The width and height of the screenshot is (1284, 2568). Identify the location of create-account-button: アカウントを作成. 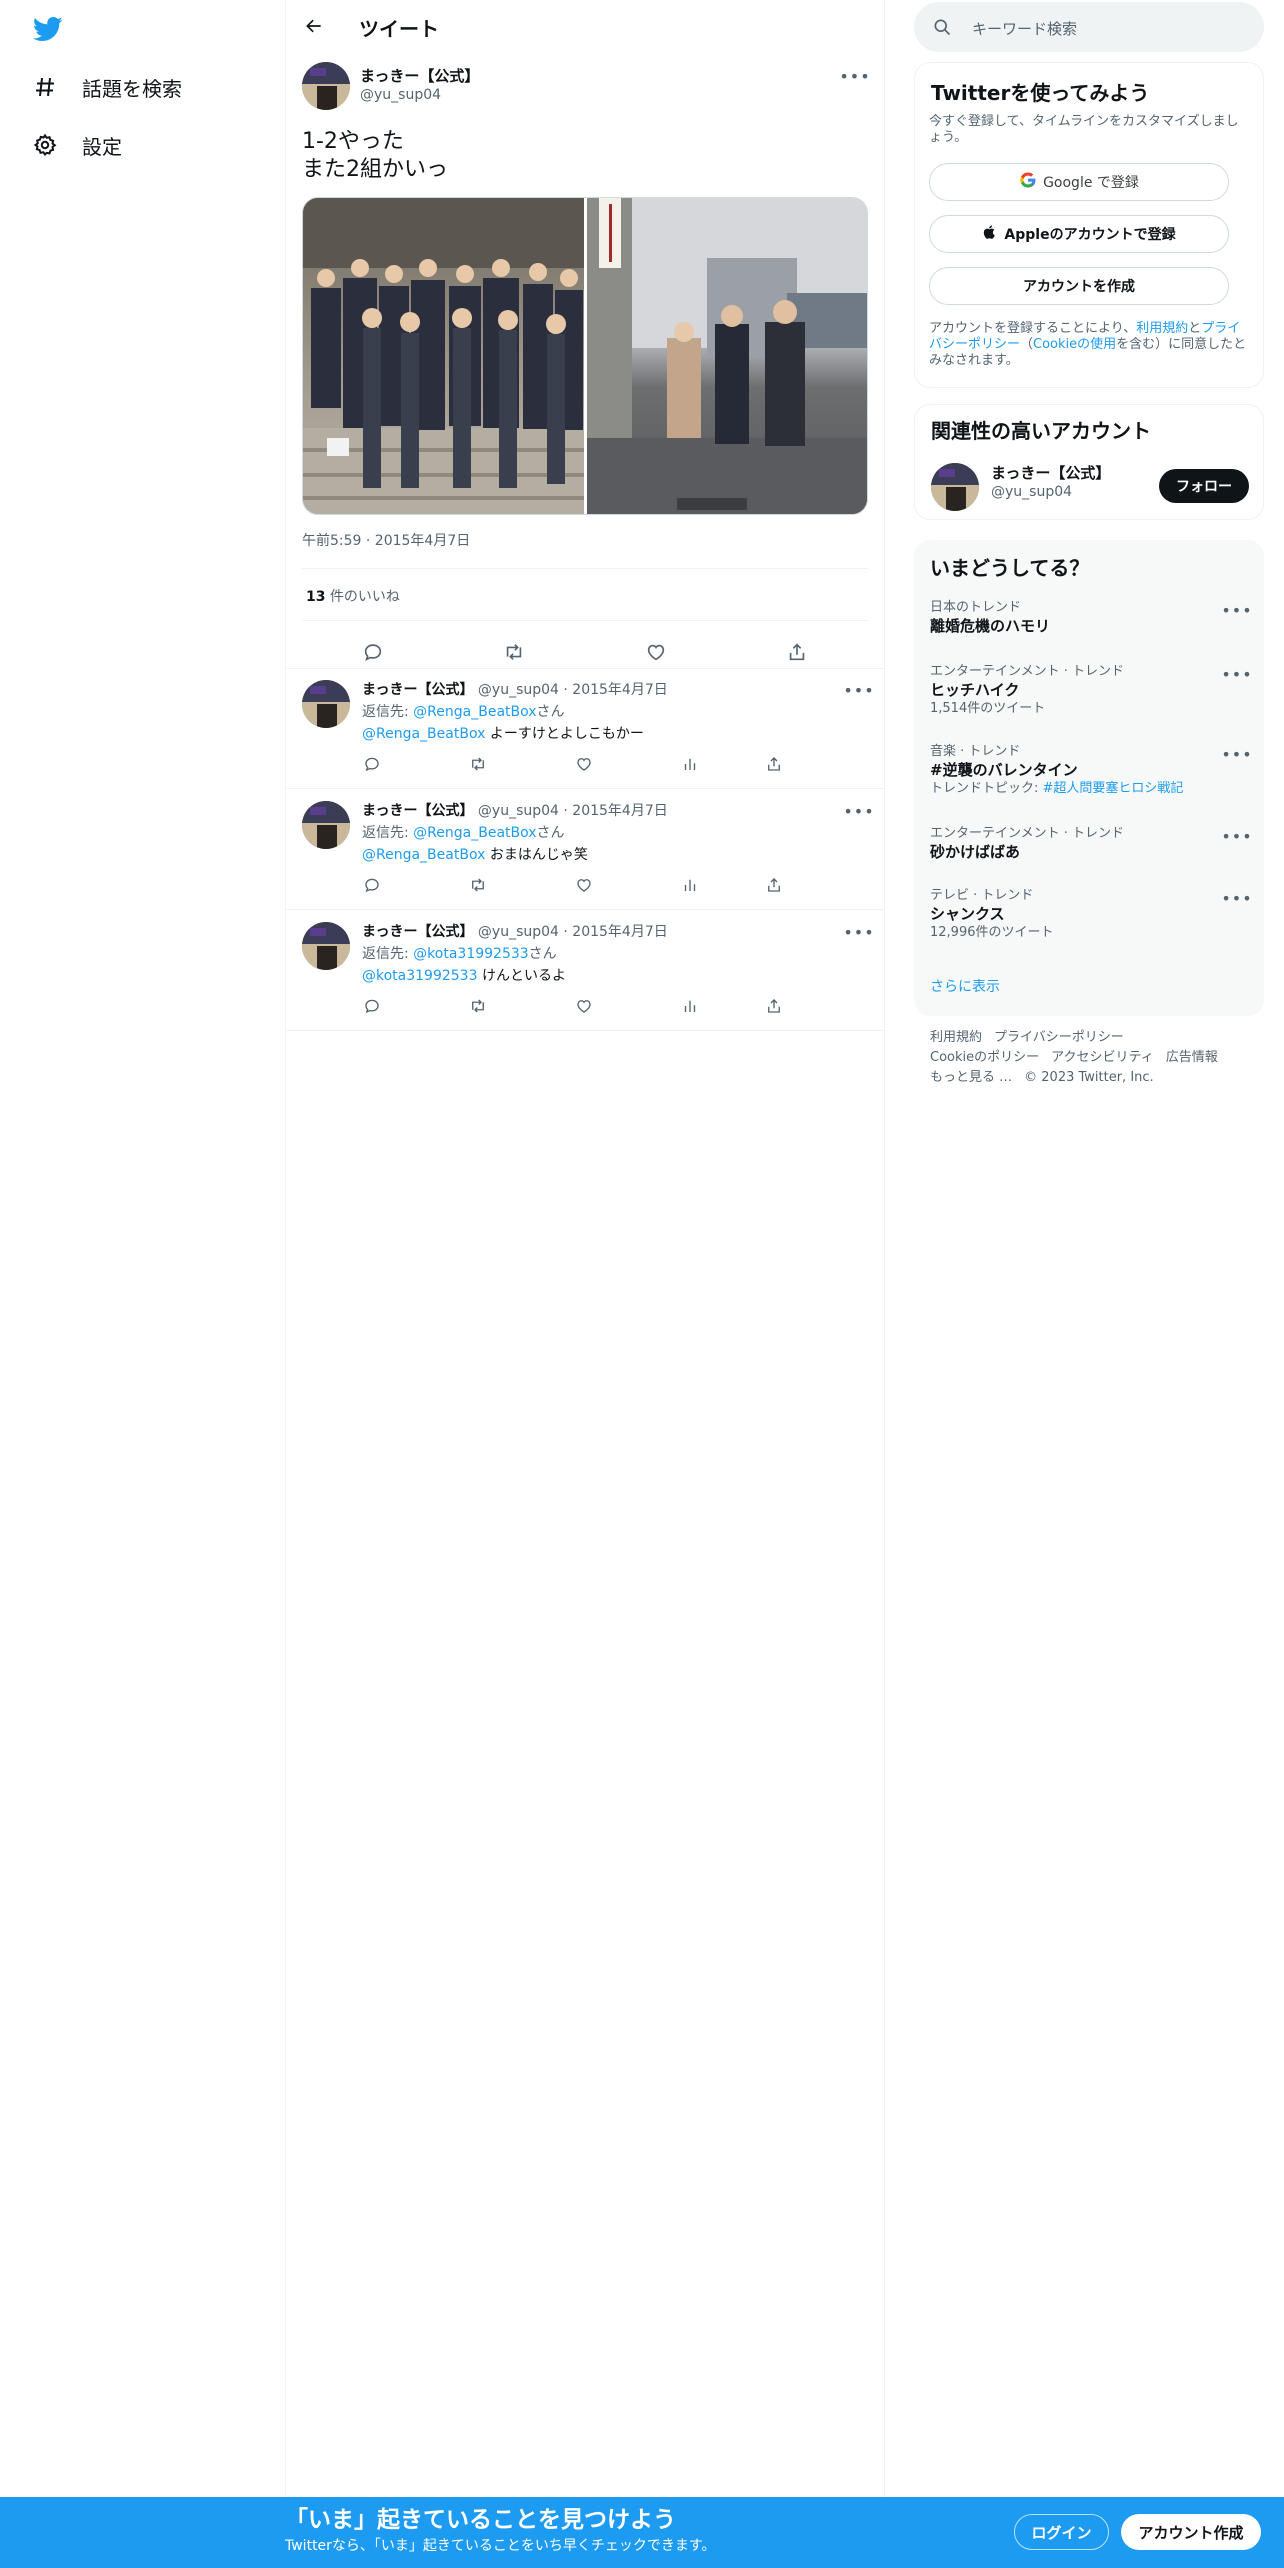
(1079, 286).